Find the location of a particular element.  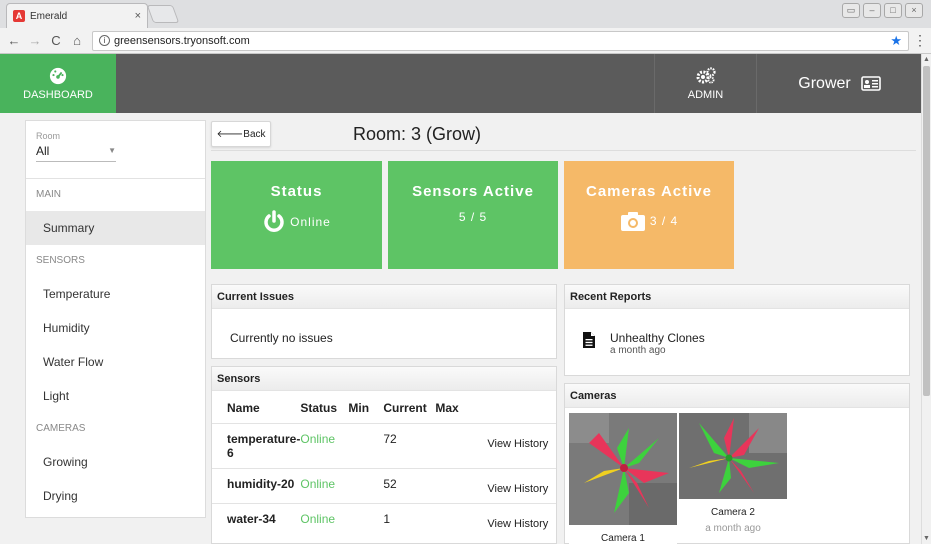

current-issues-text: Currently no issues is located at coordinates (281, 338).